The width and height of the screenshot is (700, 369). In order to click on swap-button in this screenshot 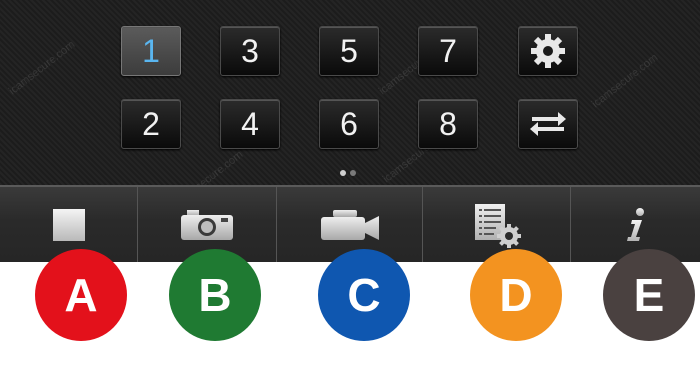, I will do `click(548, 124)`.